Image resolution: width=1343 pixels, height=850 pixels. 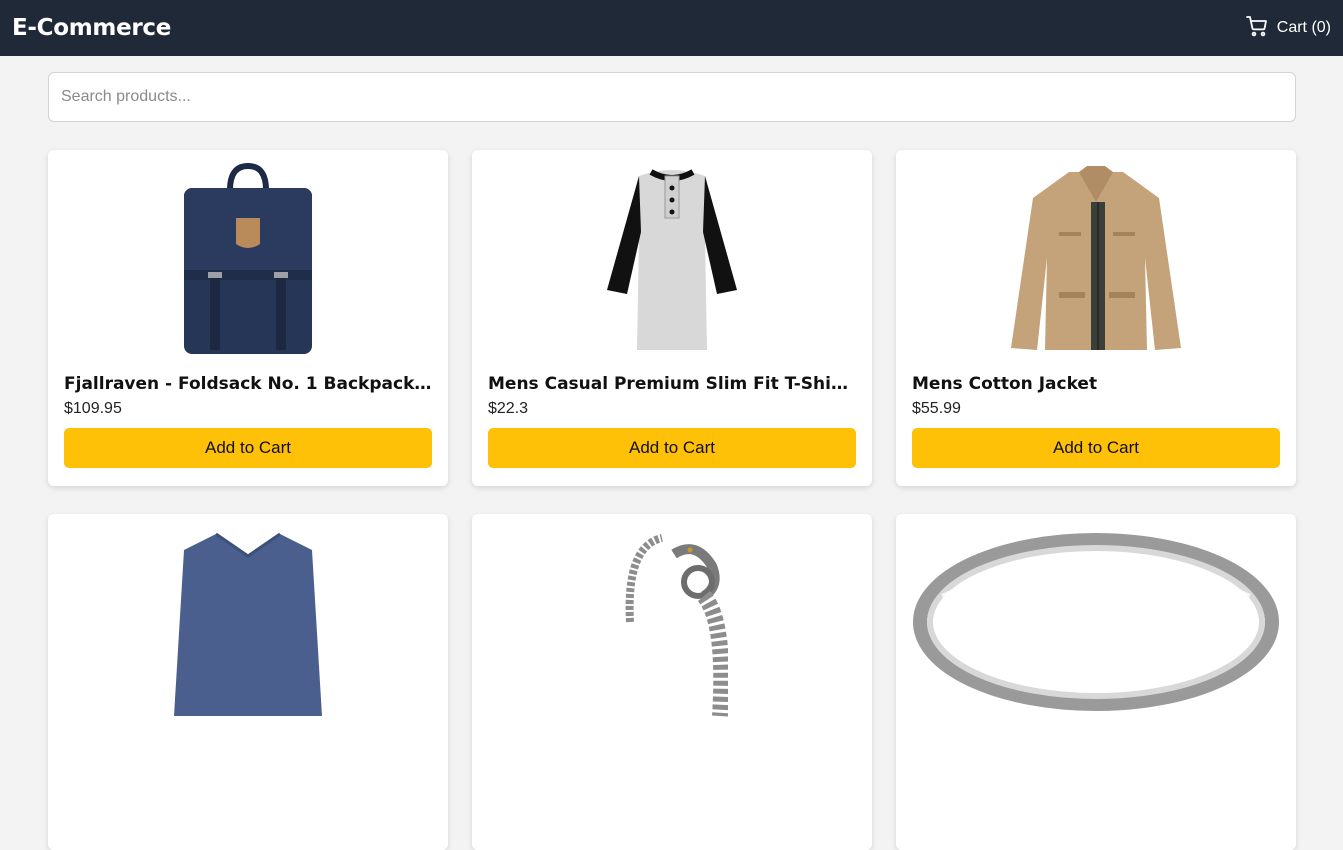 What do you see at coordinates (1096, 622) in the screenshot?
I see `product-image-ring` at bounding box center [1096, 622].